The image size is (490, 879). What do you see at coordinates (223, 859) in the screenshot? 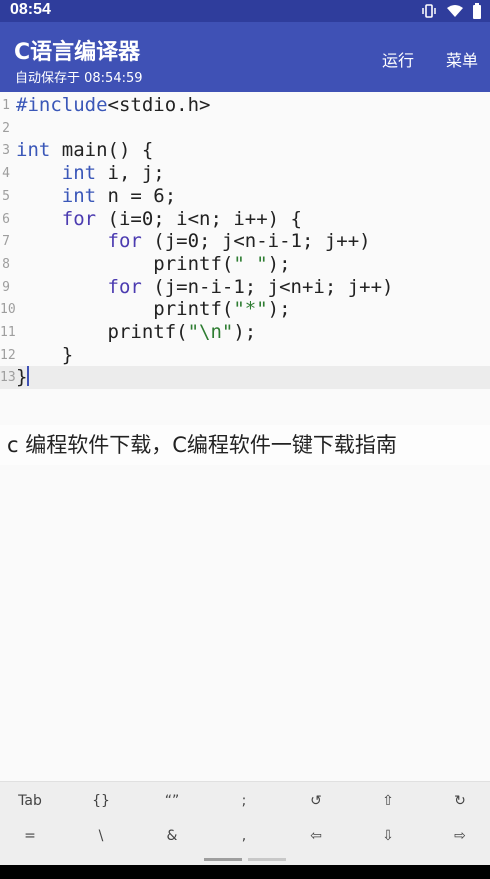
I see `keys-page-indicator-active` at bounding box center [223, 859].